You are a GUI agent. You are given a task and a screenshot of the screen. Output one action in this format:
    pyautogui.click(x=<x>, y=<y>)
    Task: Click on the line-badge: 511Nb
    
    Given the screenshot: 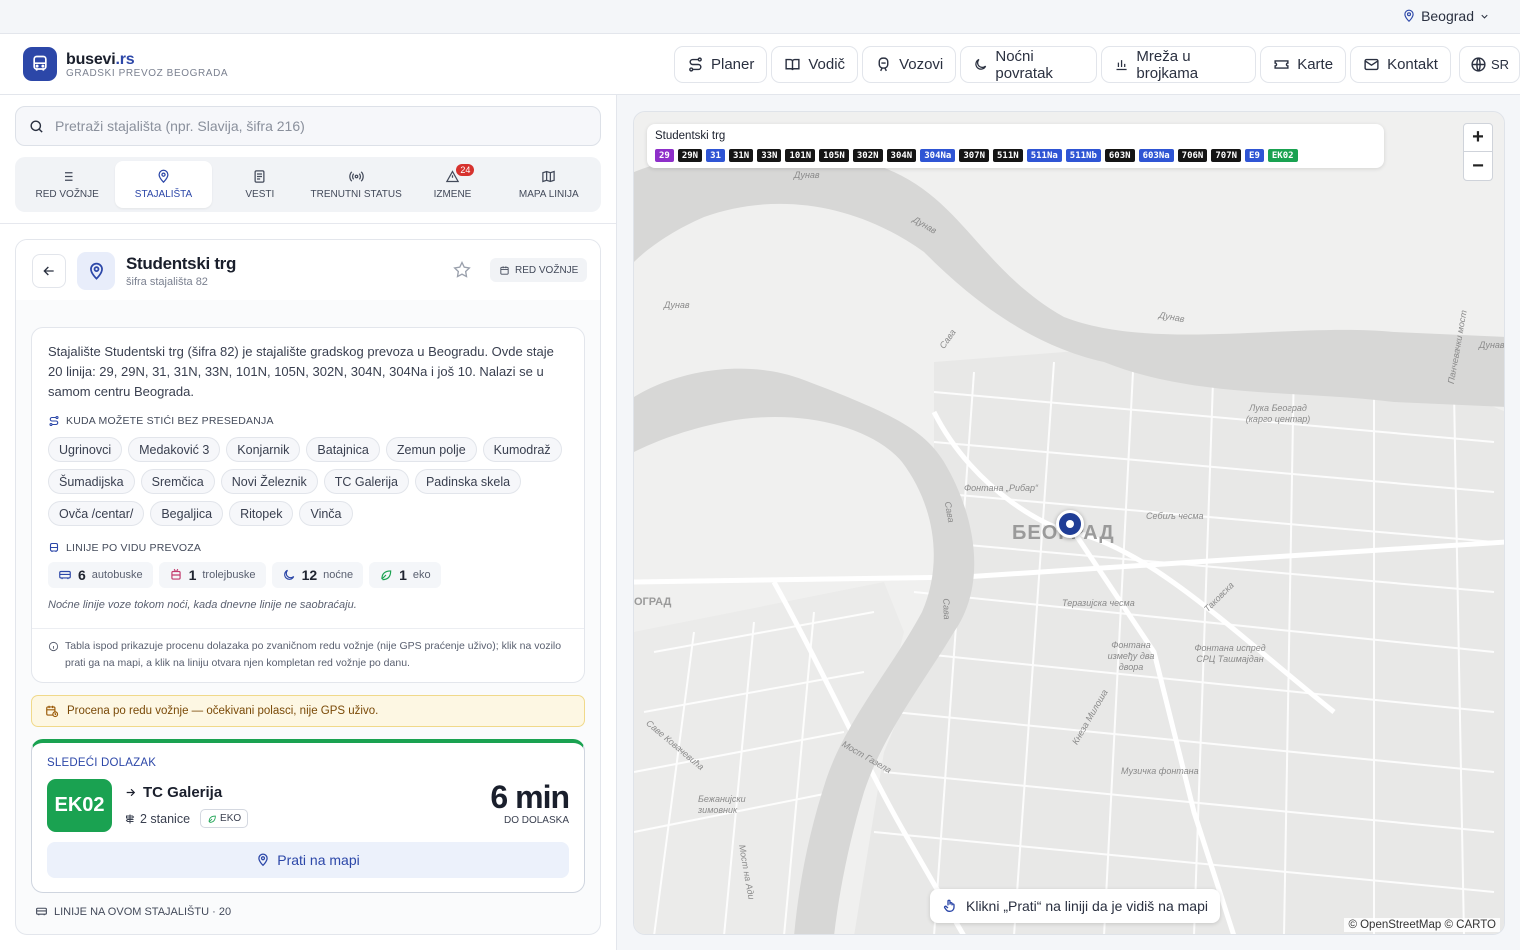 What is the action you would take?
    pyautogui.click(x=1083, y=155)
    